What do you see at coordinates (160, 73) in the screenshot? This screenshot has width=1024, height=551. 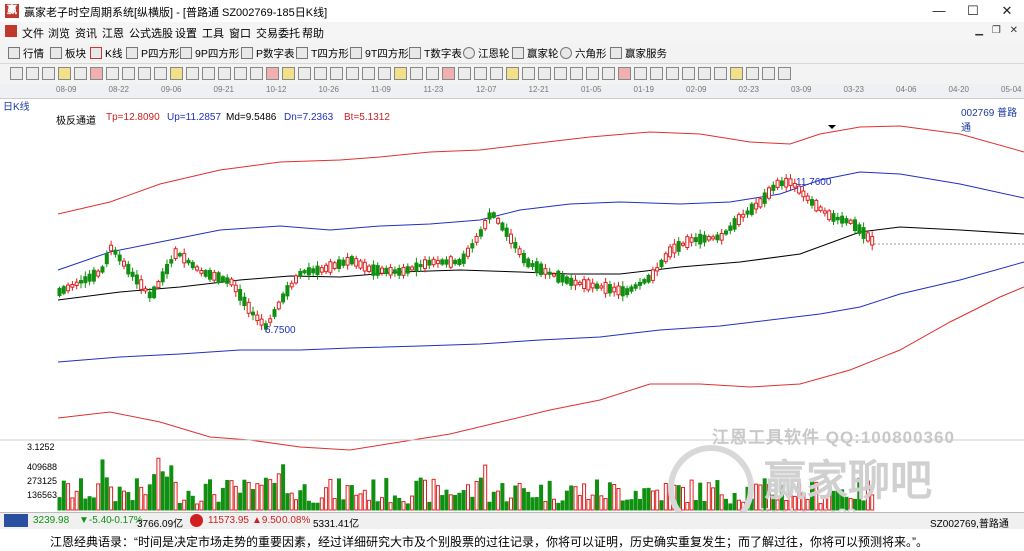 I see `draw-tool-10-icon` at bounding box center [160, 73].